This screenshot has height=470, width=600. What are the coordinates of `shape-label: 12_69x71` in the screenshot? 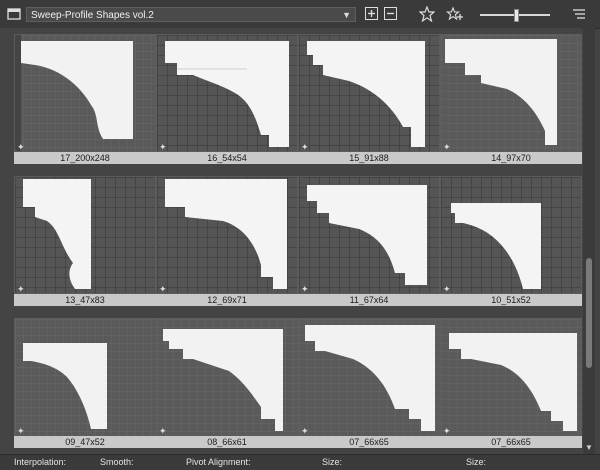 It's located at (227, 300).